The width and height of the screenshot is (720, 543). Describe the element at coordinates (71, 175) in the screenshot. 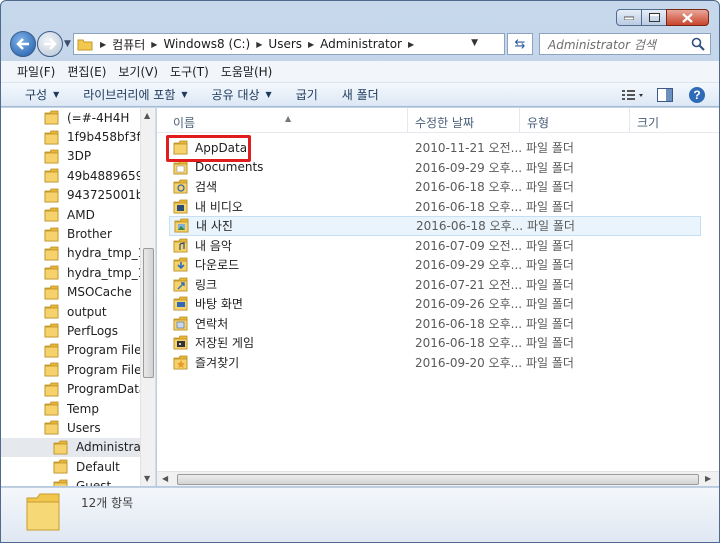

I see `nav-folder-item: 49b4889659cb` at that location.